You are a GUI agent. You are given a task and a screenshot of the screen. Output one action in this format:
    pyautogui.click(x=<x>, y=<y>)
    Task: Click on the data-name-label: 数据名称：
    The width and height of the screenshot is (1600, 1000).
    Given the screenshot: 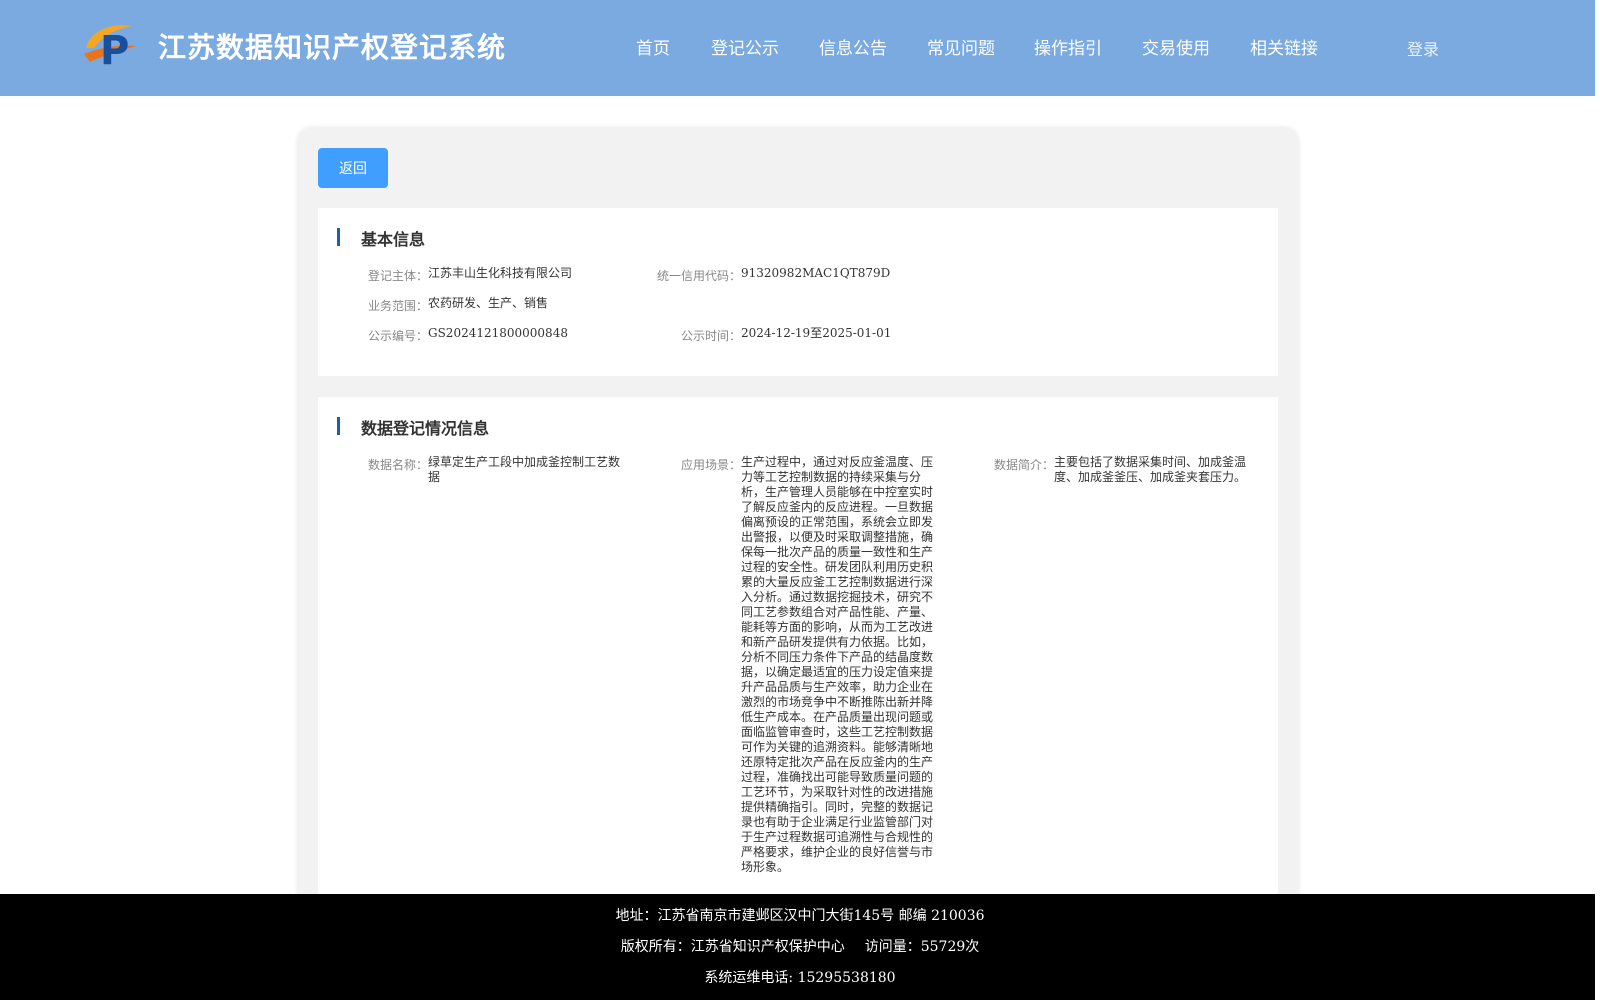 What is the action you would take?
    pyautogui.click(x=397, y=465)
    